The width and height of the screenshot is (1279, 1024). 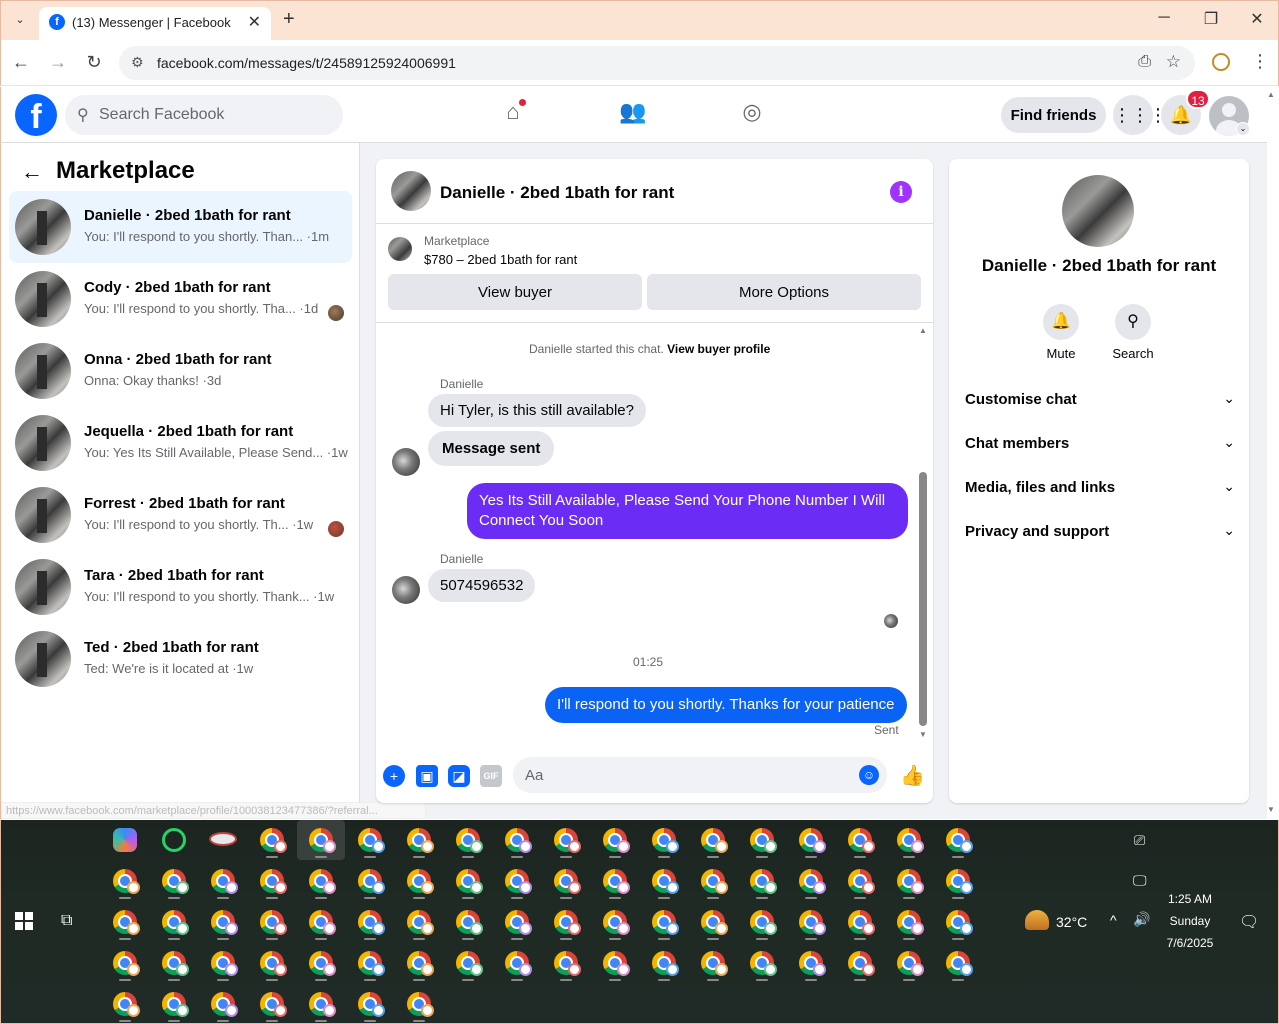 What do you see at coordinates (32, 172) in the screenshot?
I see `back-arrow-icon: ←` at bounding box center [32, 172].